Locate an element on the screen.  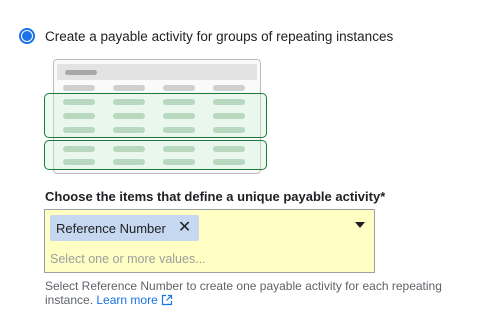
external-link-icon is located at coordinates (166, 300).